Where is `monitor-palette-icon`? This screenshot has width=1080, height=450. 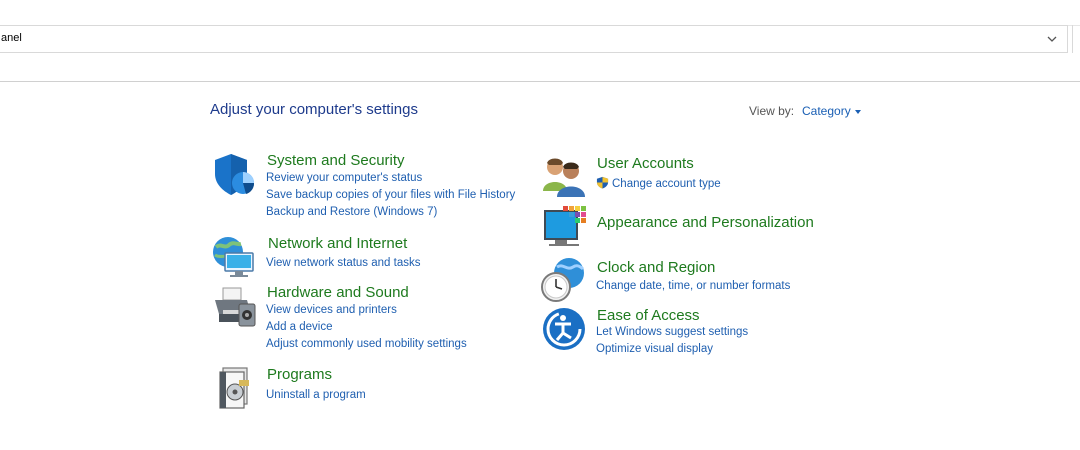 monitor-palette-icon is located at coordinates (565, 226).